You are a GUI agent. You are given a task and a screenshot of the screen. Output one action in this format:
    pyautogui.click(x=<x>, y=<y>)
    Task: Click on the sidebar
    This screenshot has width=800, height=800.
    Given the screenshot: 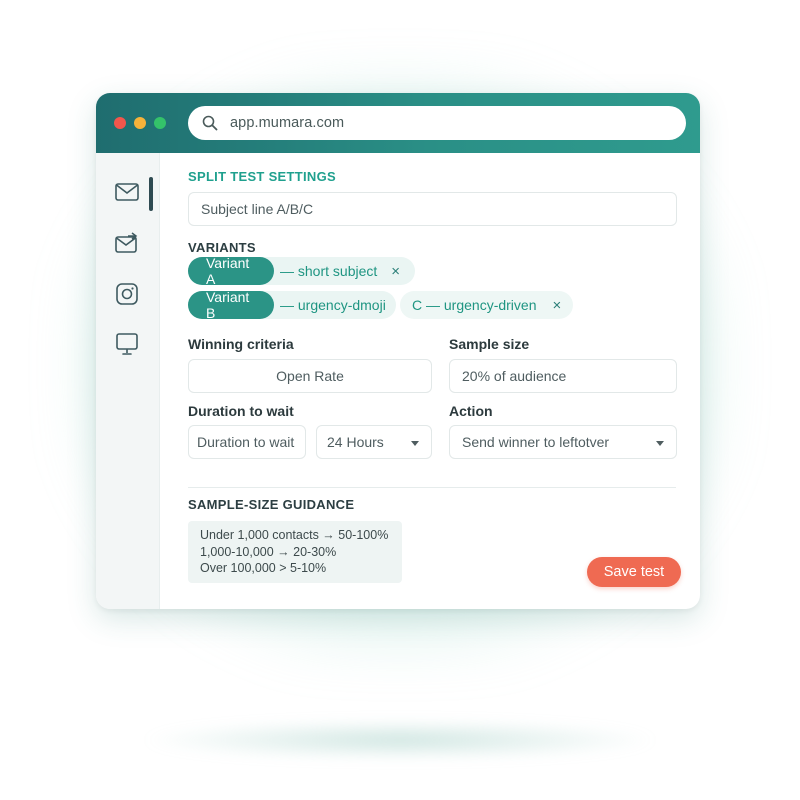 What is the action you would take?
    pyautogui.click(x=128, y=381)
    